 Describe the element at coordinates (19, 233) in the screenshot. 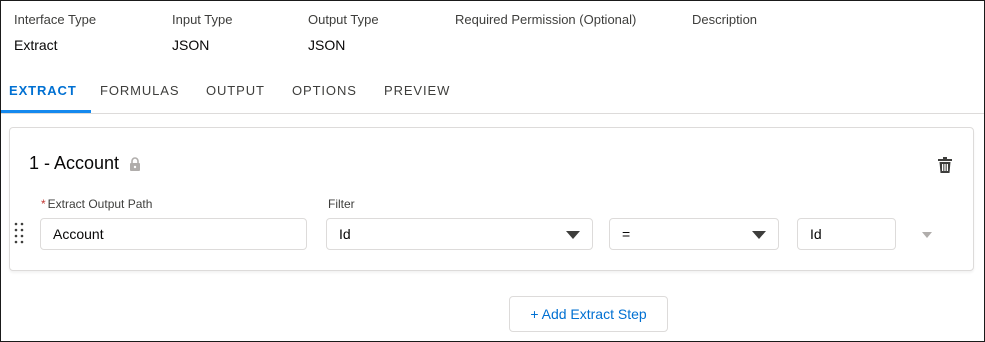

I see `drag-handle-icon` at that location.